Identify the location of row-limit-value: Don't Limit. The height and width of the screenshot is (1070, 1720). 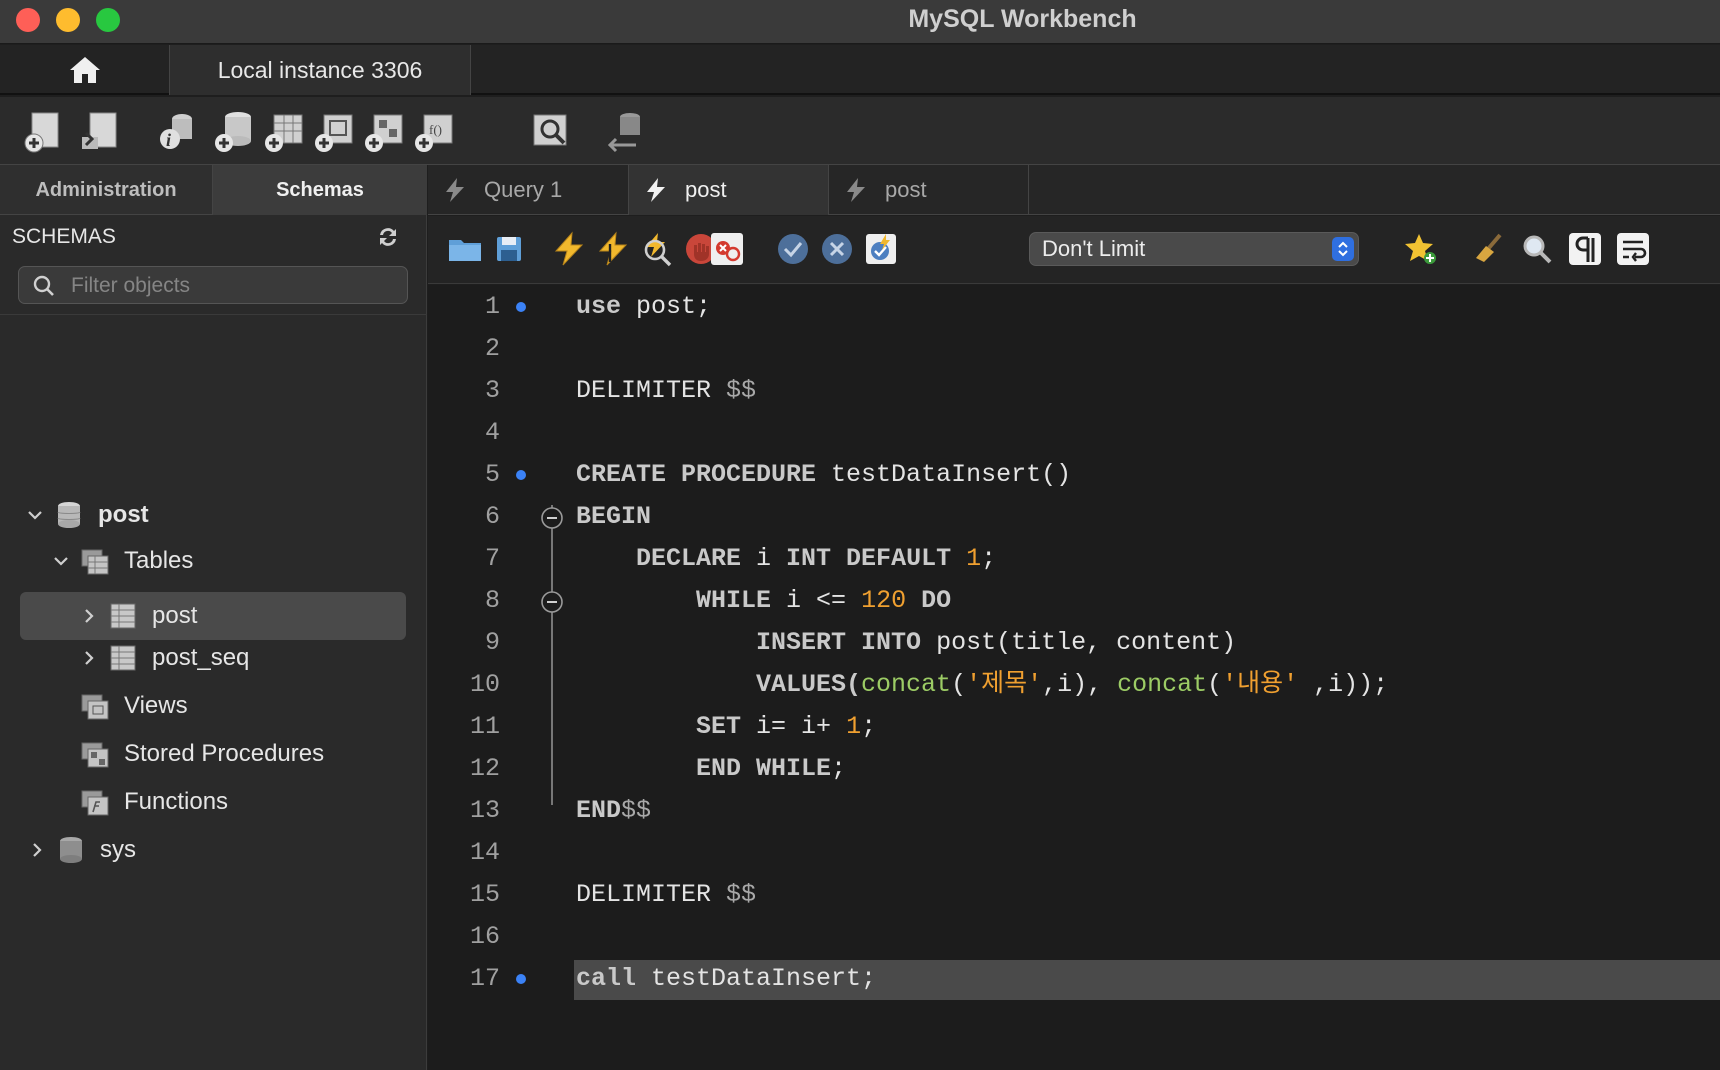
(1094, 248).